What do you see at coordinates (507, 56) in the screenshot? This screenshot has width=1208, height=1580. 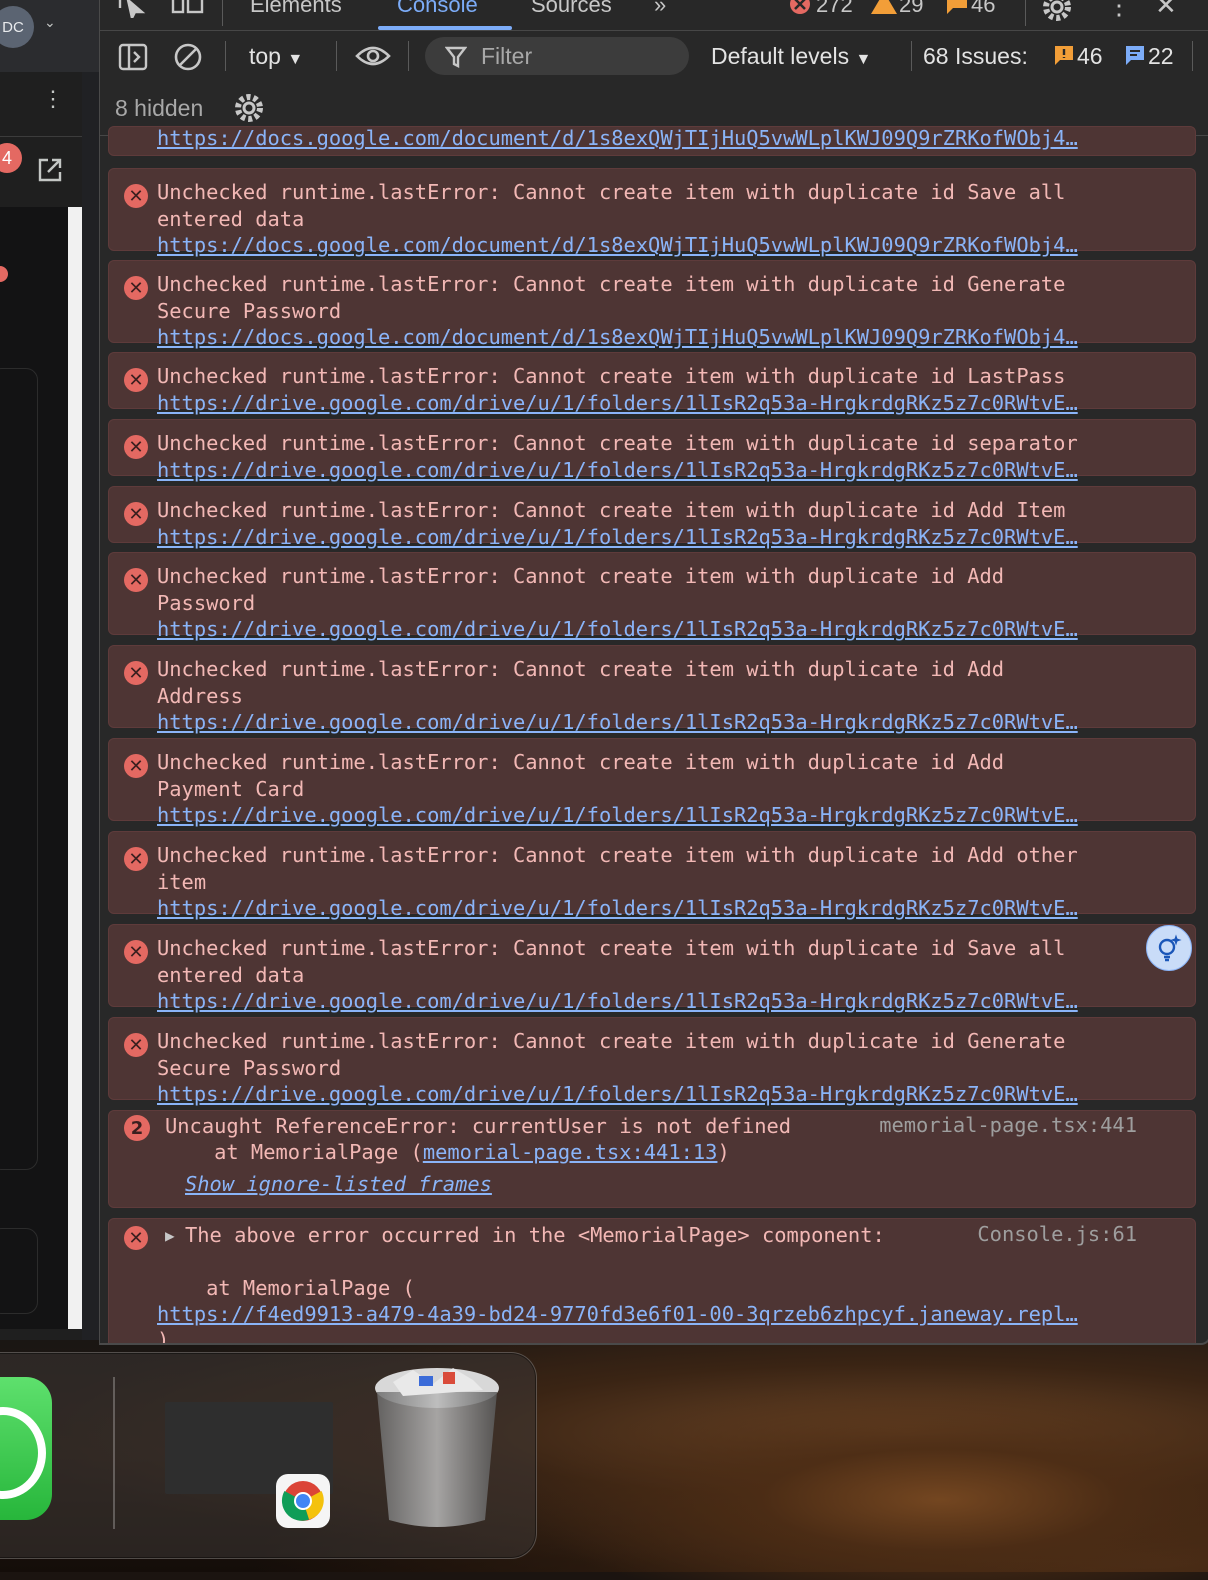 I see `filter-placeholder: Filter` at bounding box center [507, 56].